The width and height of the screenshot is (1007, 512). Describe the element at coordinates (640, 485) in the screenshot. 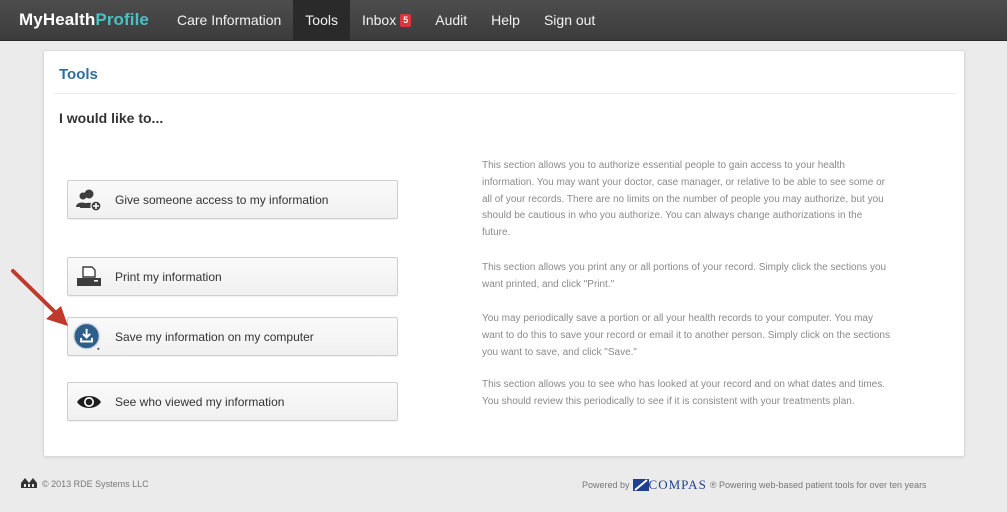

I see `compas-mark-icon` at that location.